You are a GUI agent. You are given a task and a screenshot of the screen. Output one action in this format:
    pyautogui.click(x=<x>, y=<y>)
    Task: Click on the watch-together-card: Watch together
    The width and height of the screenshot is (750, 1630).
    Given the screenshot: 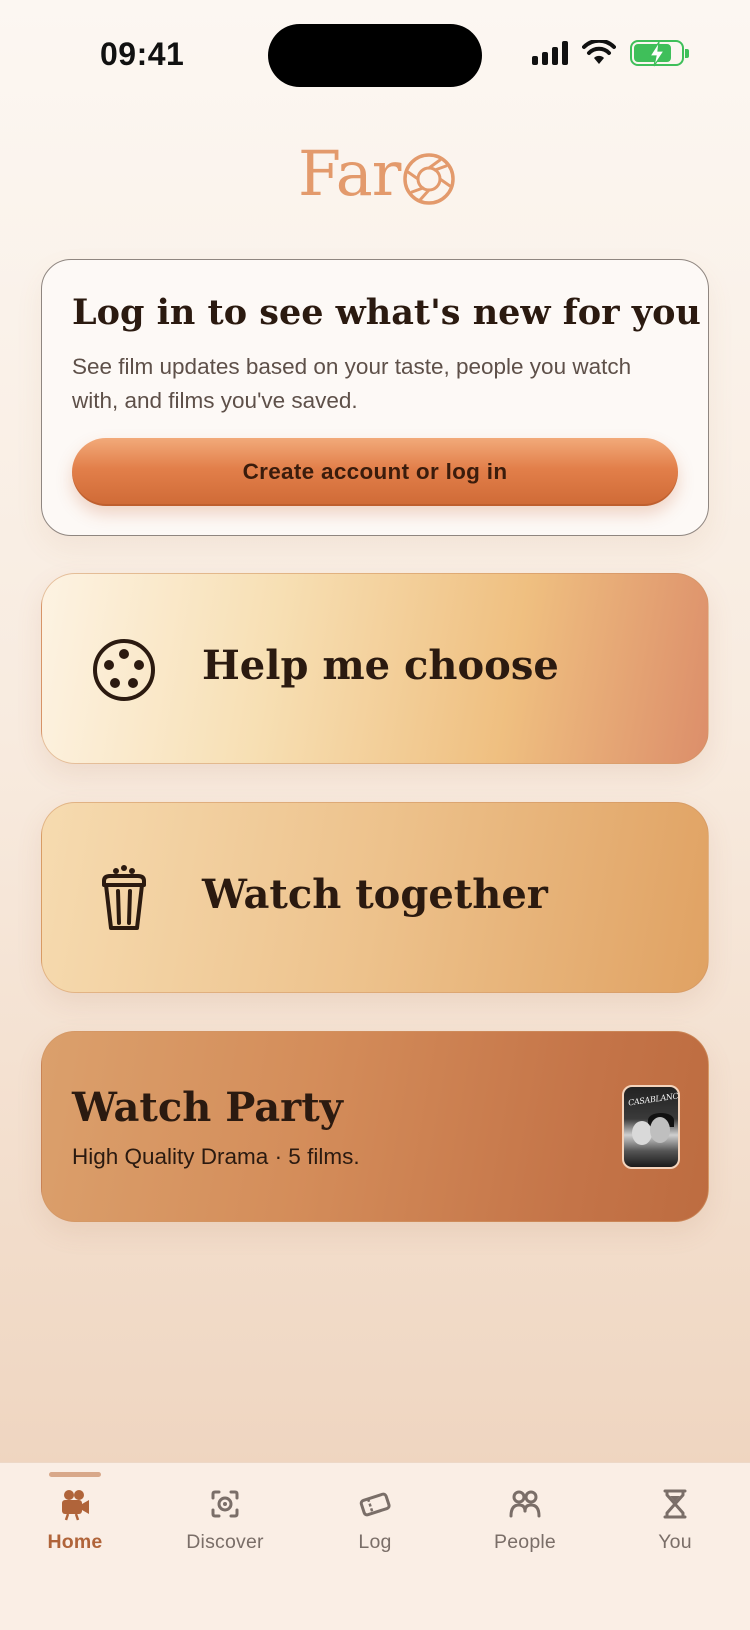 What is the action you would take?
    pyautogui.click(x=375, y=897)
    